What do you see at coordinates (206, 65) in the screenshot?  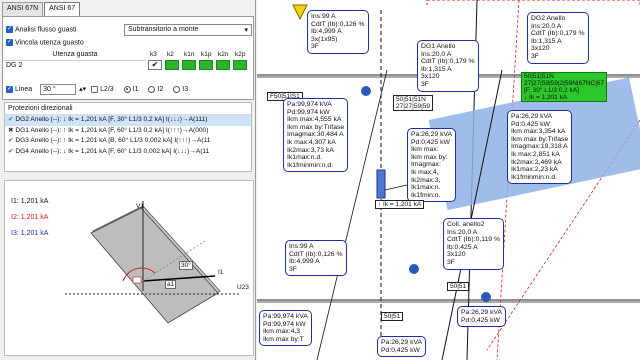 I see `fault-cell-k1p` at bounding box center [206, 65].